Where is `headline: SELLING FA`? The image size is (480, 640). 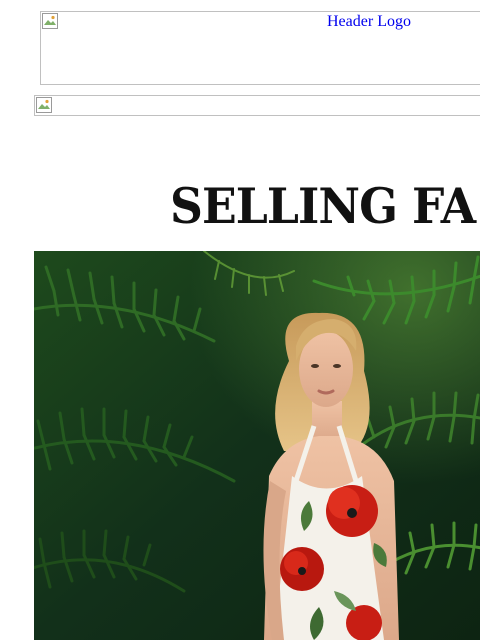 headline: SELLING FA is located at coordinates (323, 206).